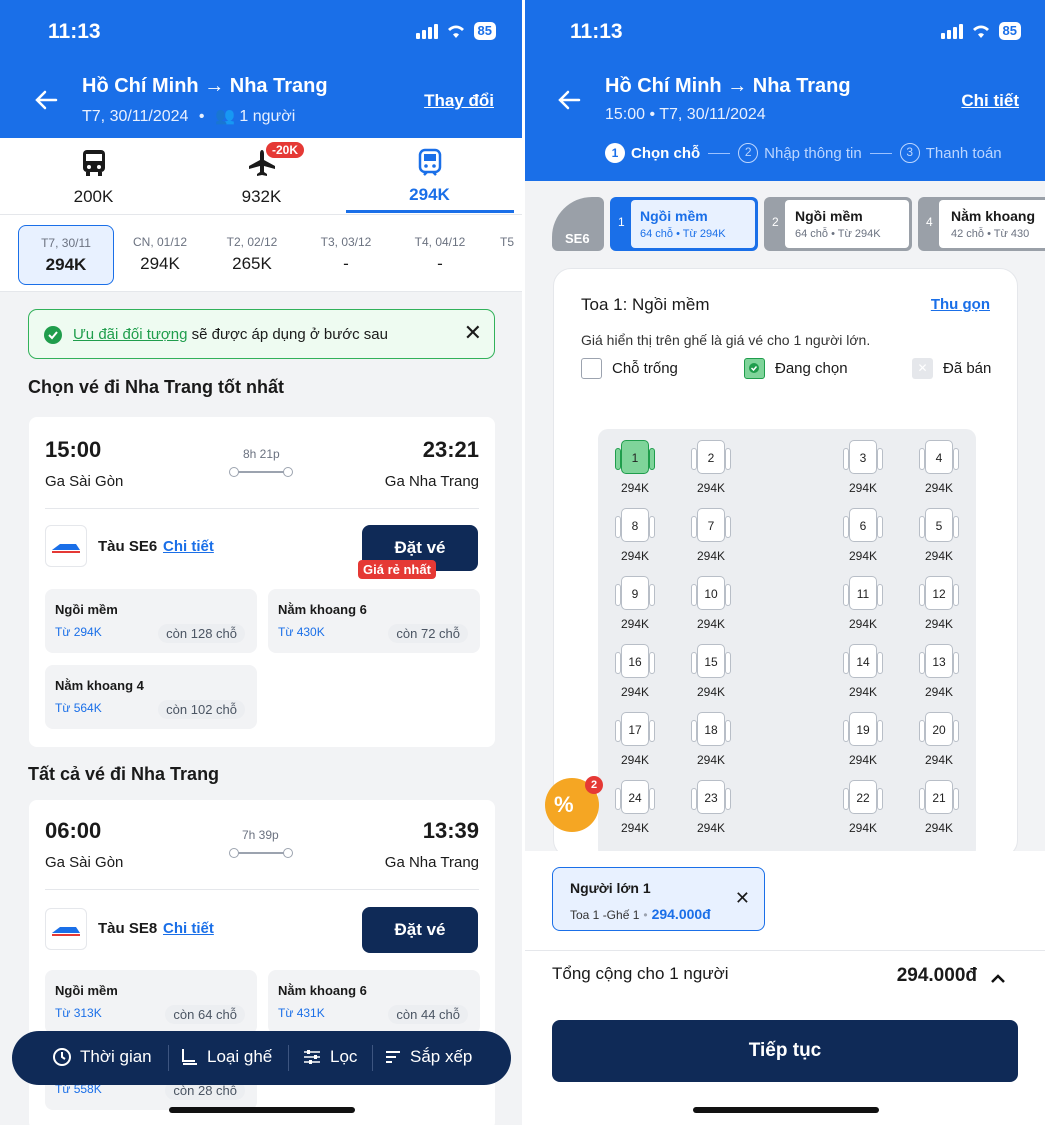 The height and width of the screenshot is (1125, 1045). I want to click on seat: 5 294K, so click(939, 541).